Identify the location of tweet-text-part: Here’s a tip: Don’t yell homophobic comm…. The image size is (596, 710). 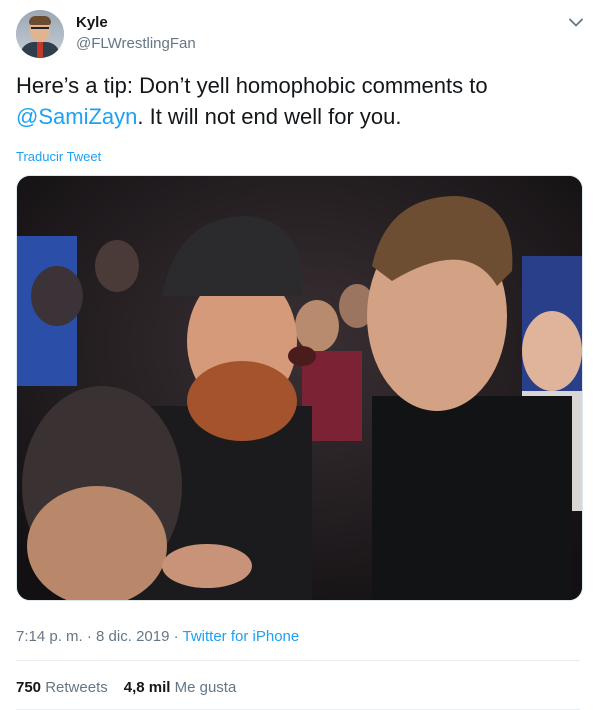
(252, 85).